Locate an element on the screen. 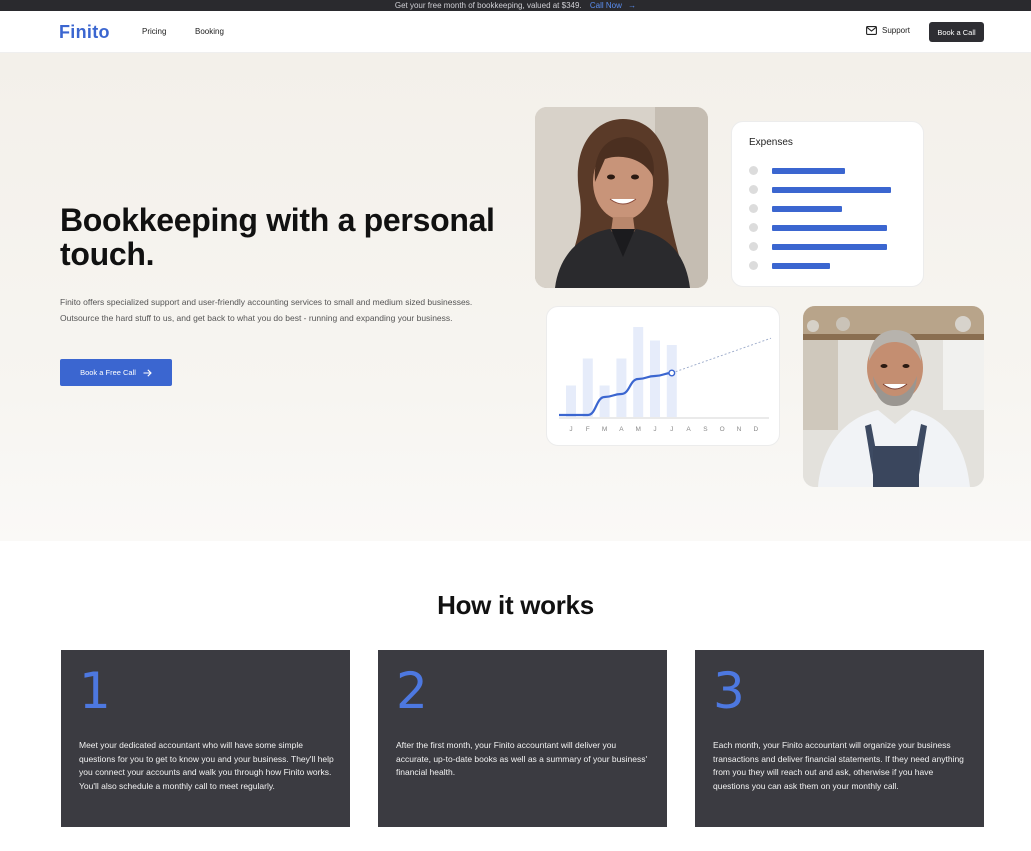 This screenshot has width=1031, height=851. book-free-call-button: Book a Free Call is located at coordinates (116, 372).